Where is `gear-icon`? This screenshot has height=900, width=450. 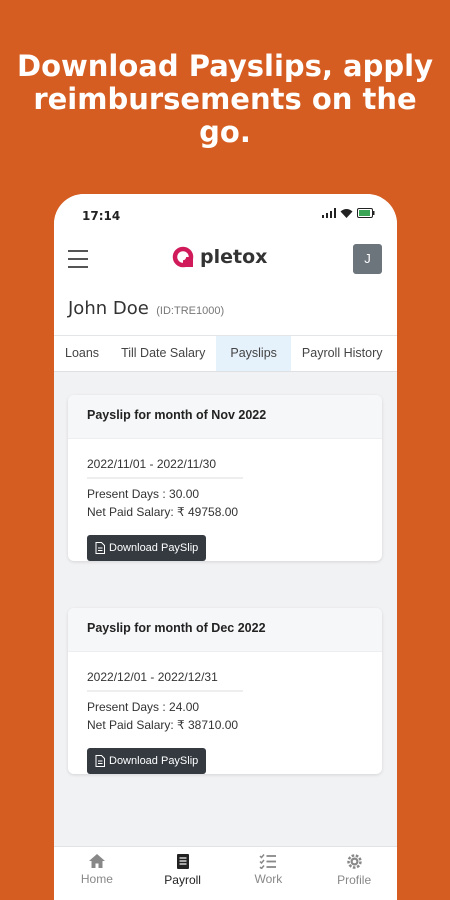
gear-icon is located at coordinates (354, 861).